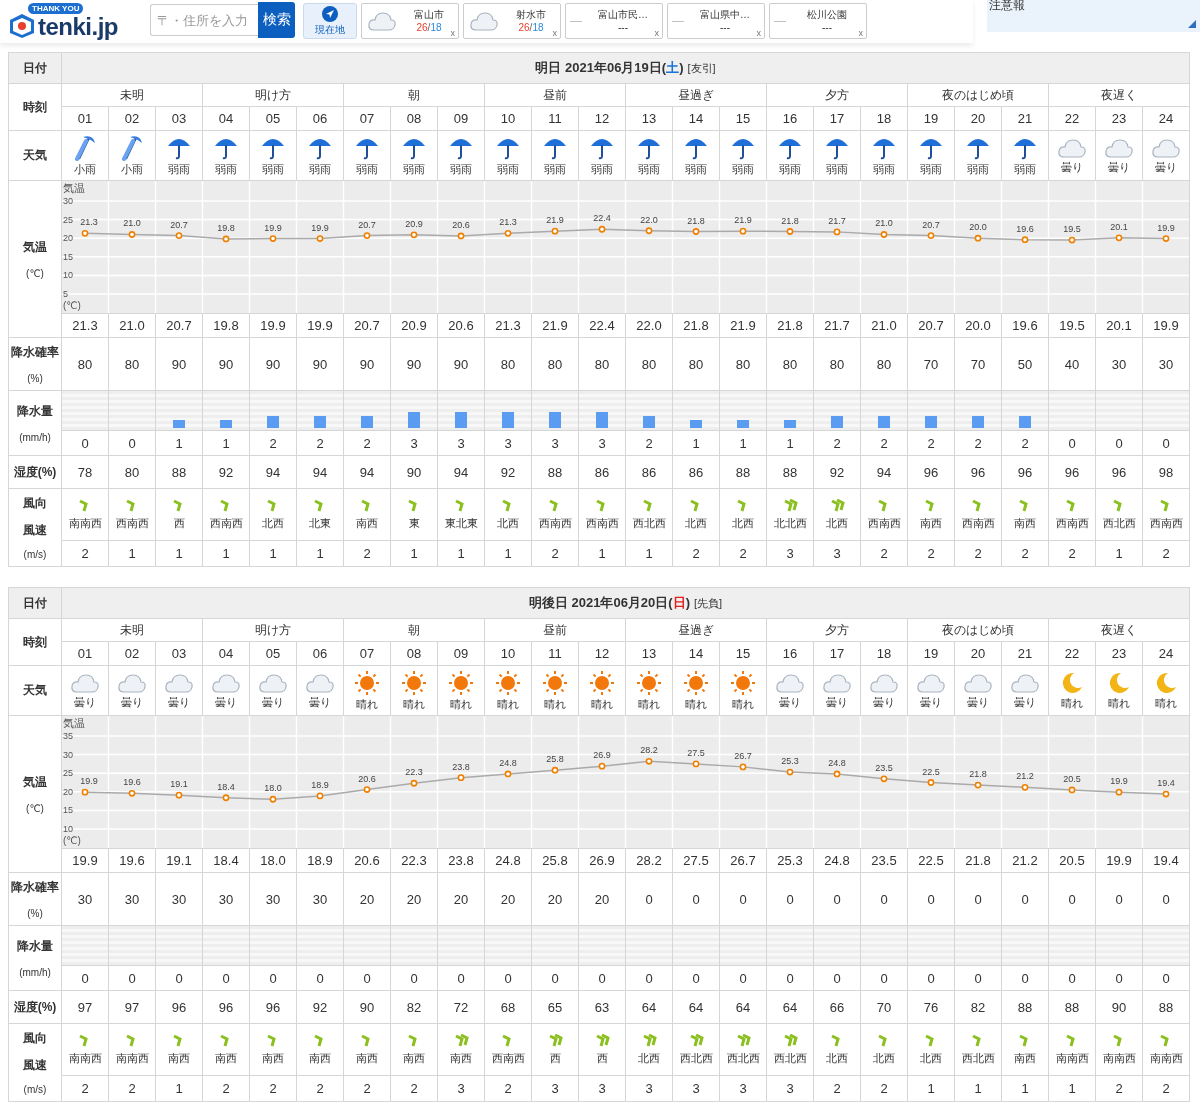  I want to click on hour-cell: 13, so click(649, 653).